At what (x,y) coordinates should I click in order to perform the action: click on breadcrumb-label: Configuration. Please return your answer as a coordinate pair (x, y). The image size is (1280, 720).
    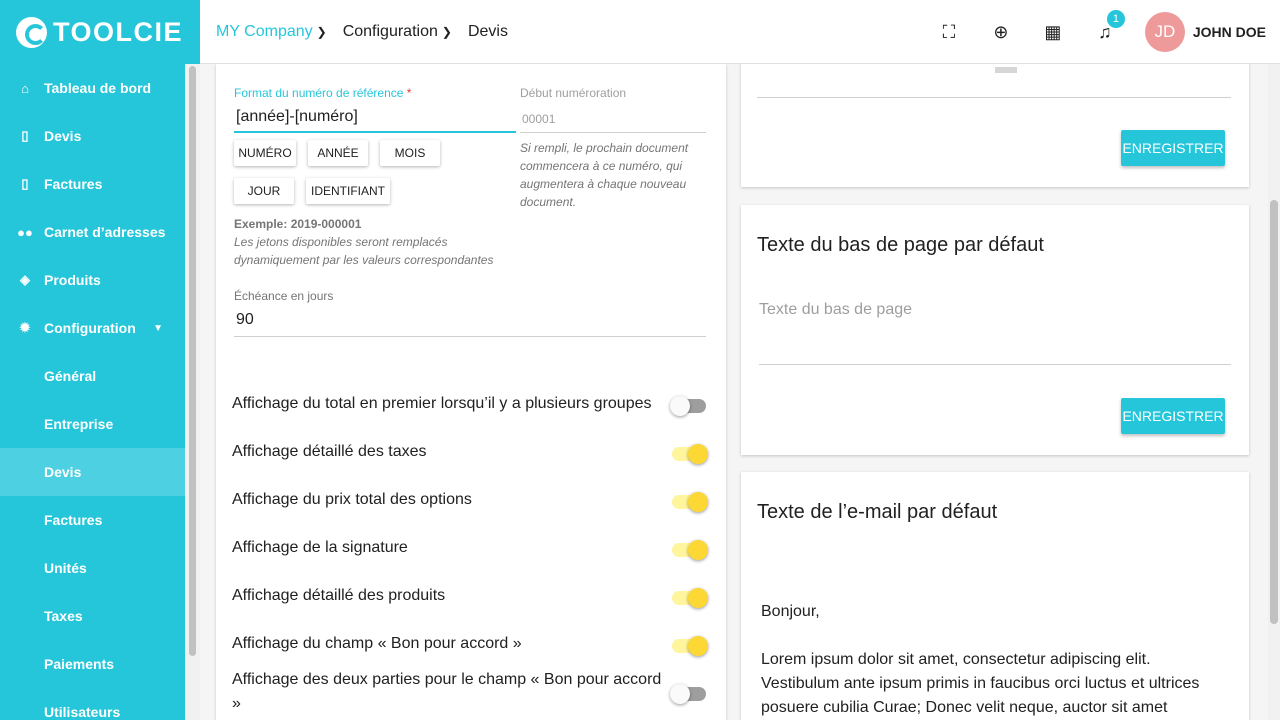
    Looking at the image, I should click on (390, 31).